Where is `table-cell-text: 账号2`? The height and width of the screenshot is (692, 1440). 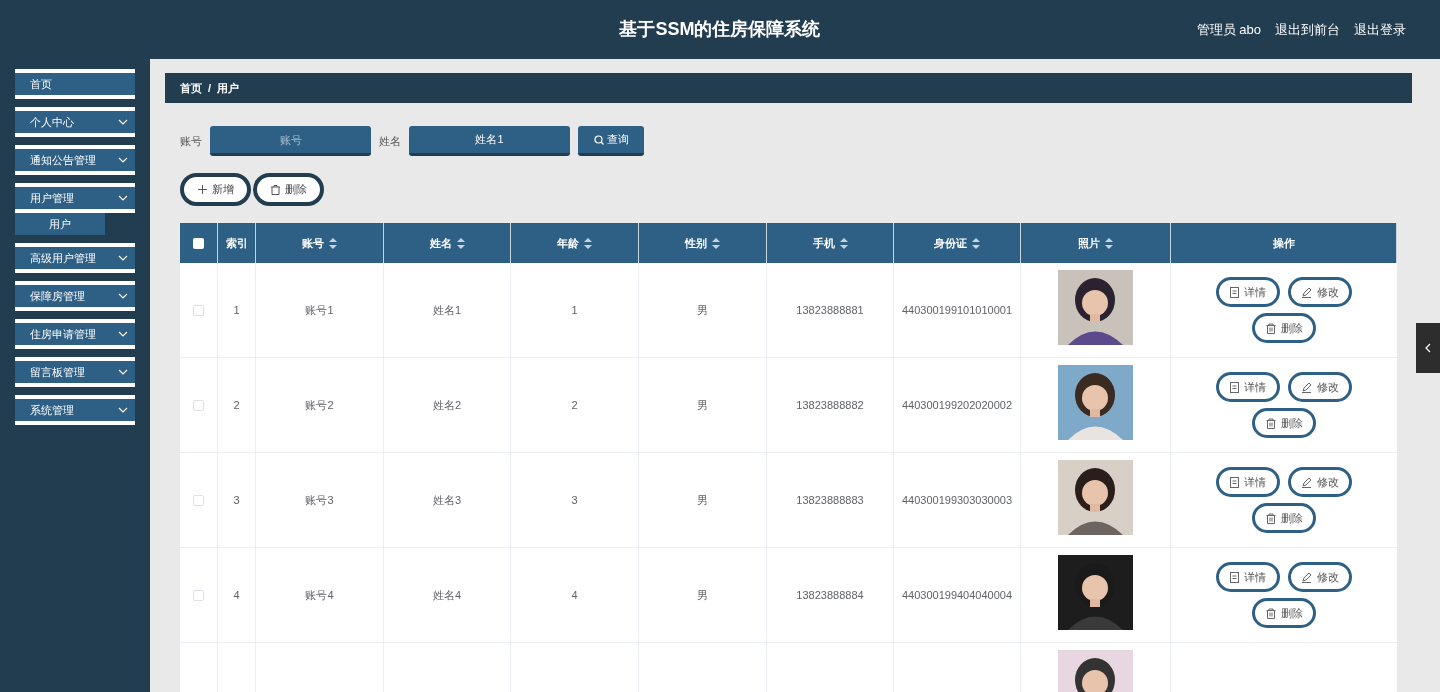 table-cell-text: 账号2 is located at coordinates (319, 405).